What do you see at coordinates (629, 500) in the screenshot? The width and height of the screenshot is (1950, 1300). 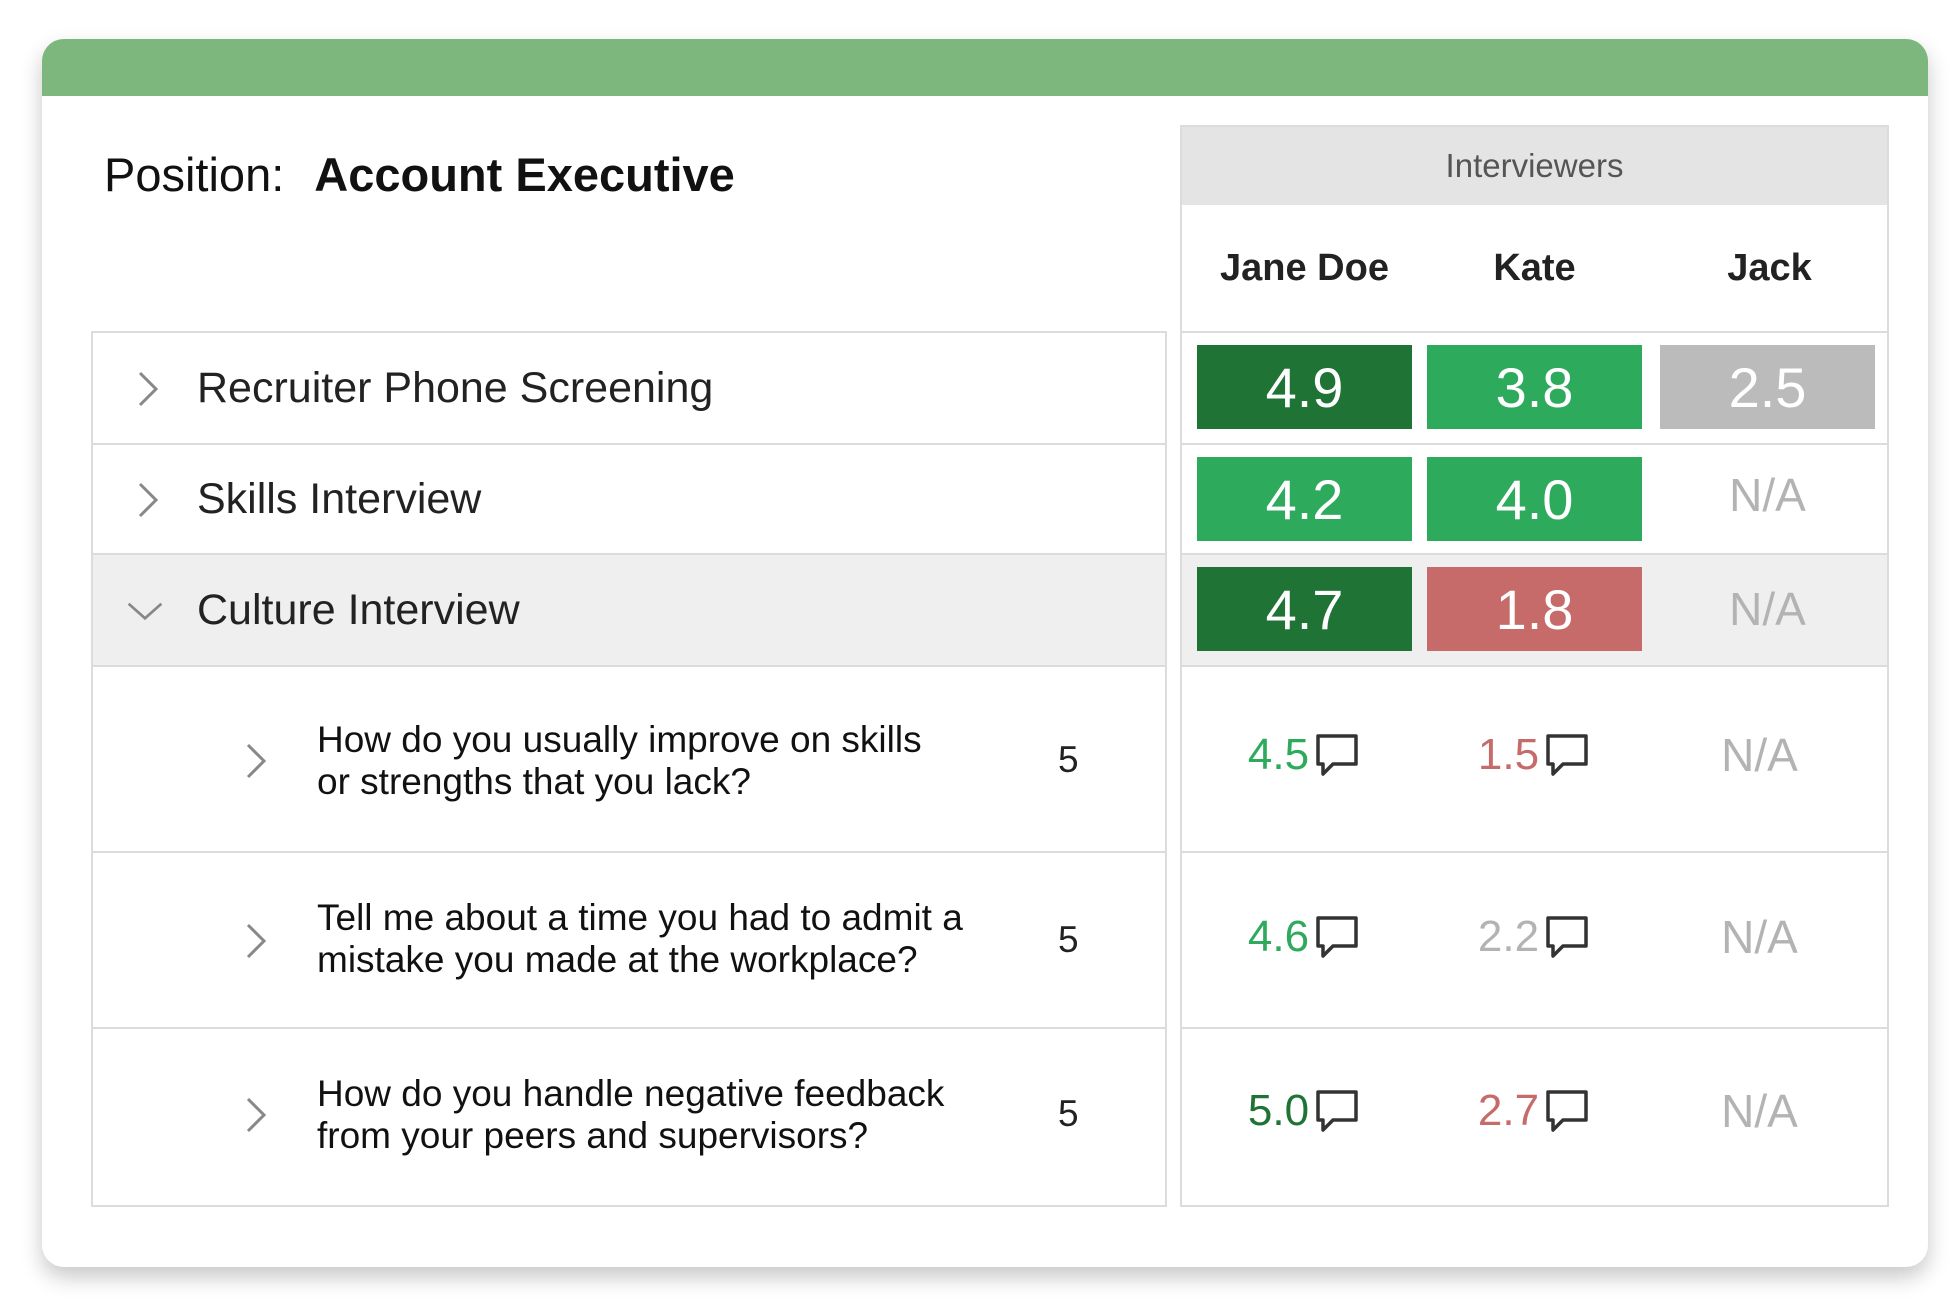 I see `stage-row-skills-interview: Skills Interview` at bounding box center [629, 500].